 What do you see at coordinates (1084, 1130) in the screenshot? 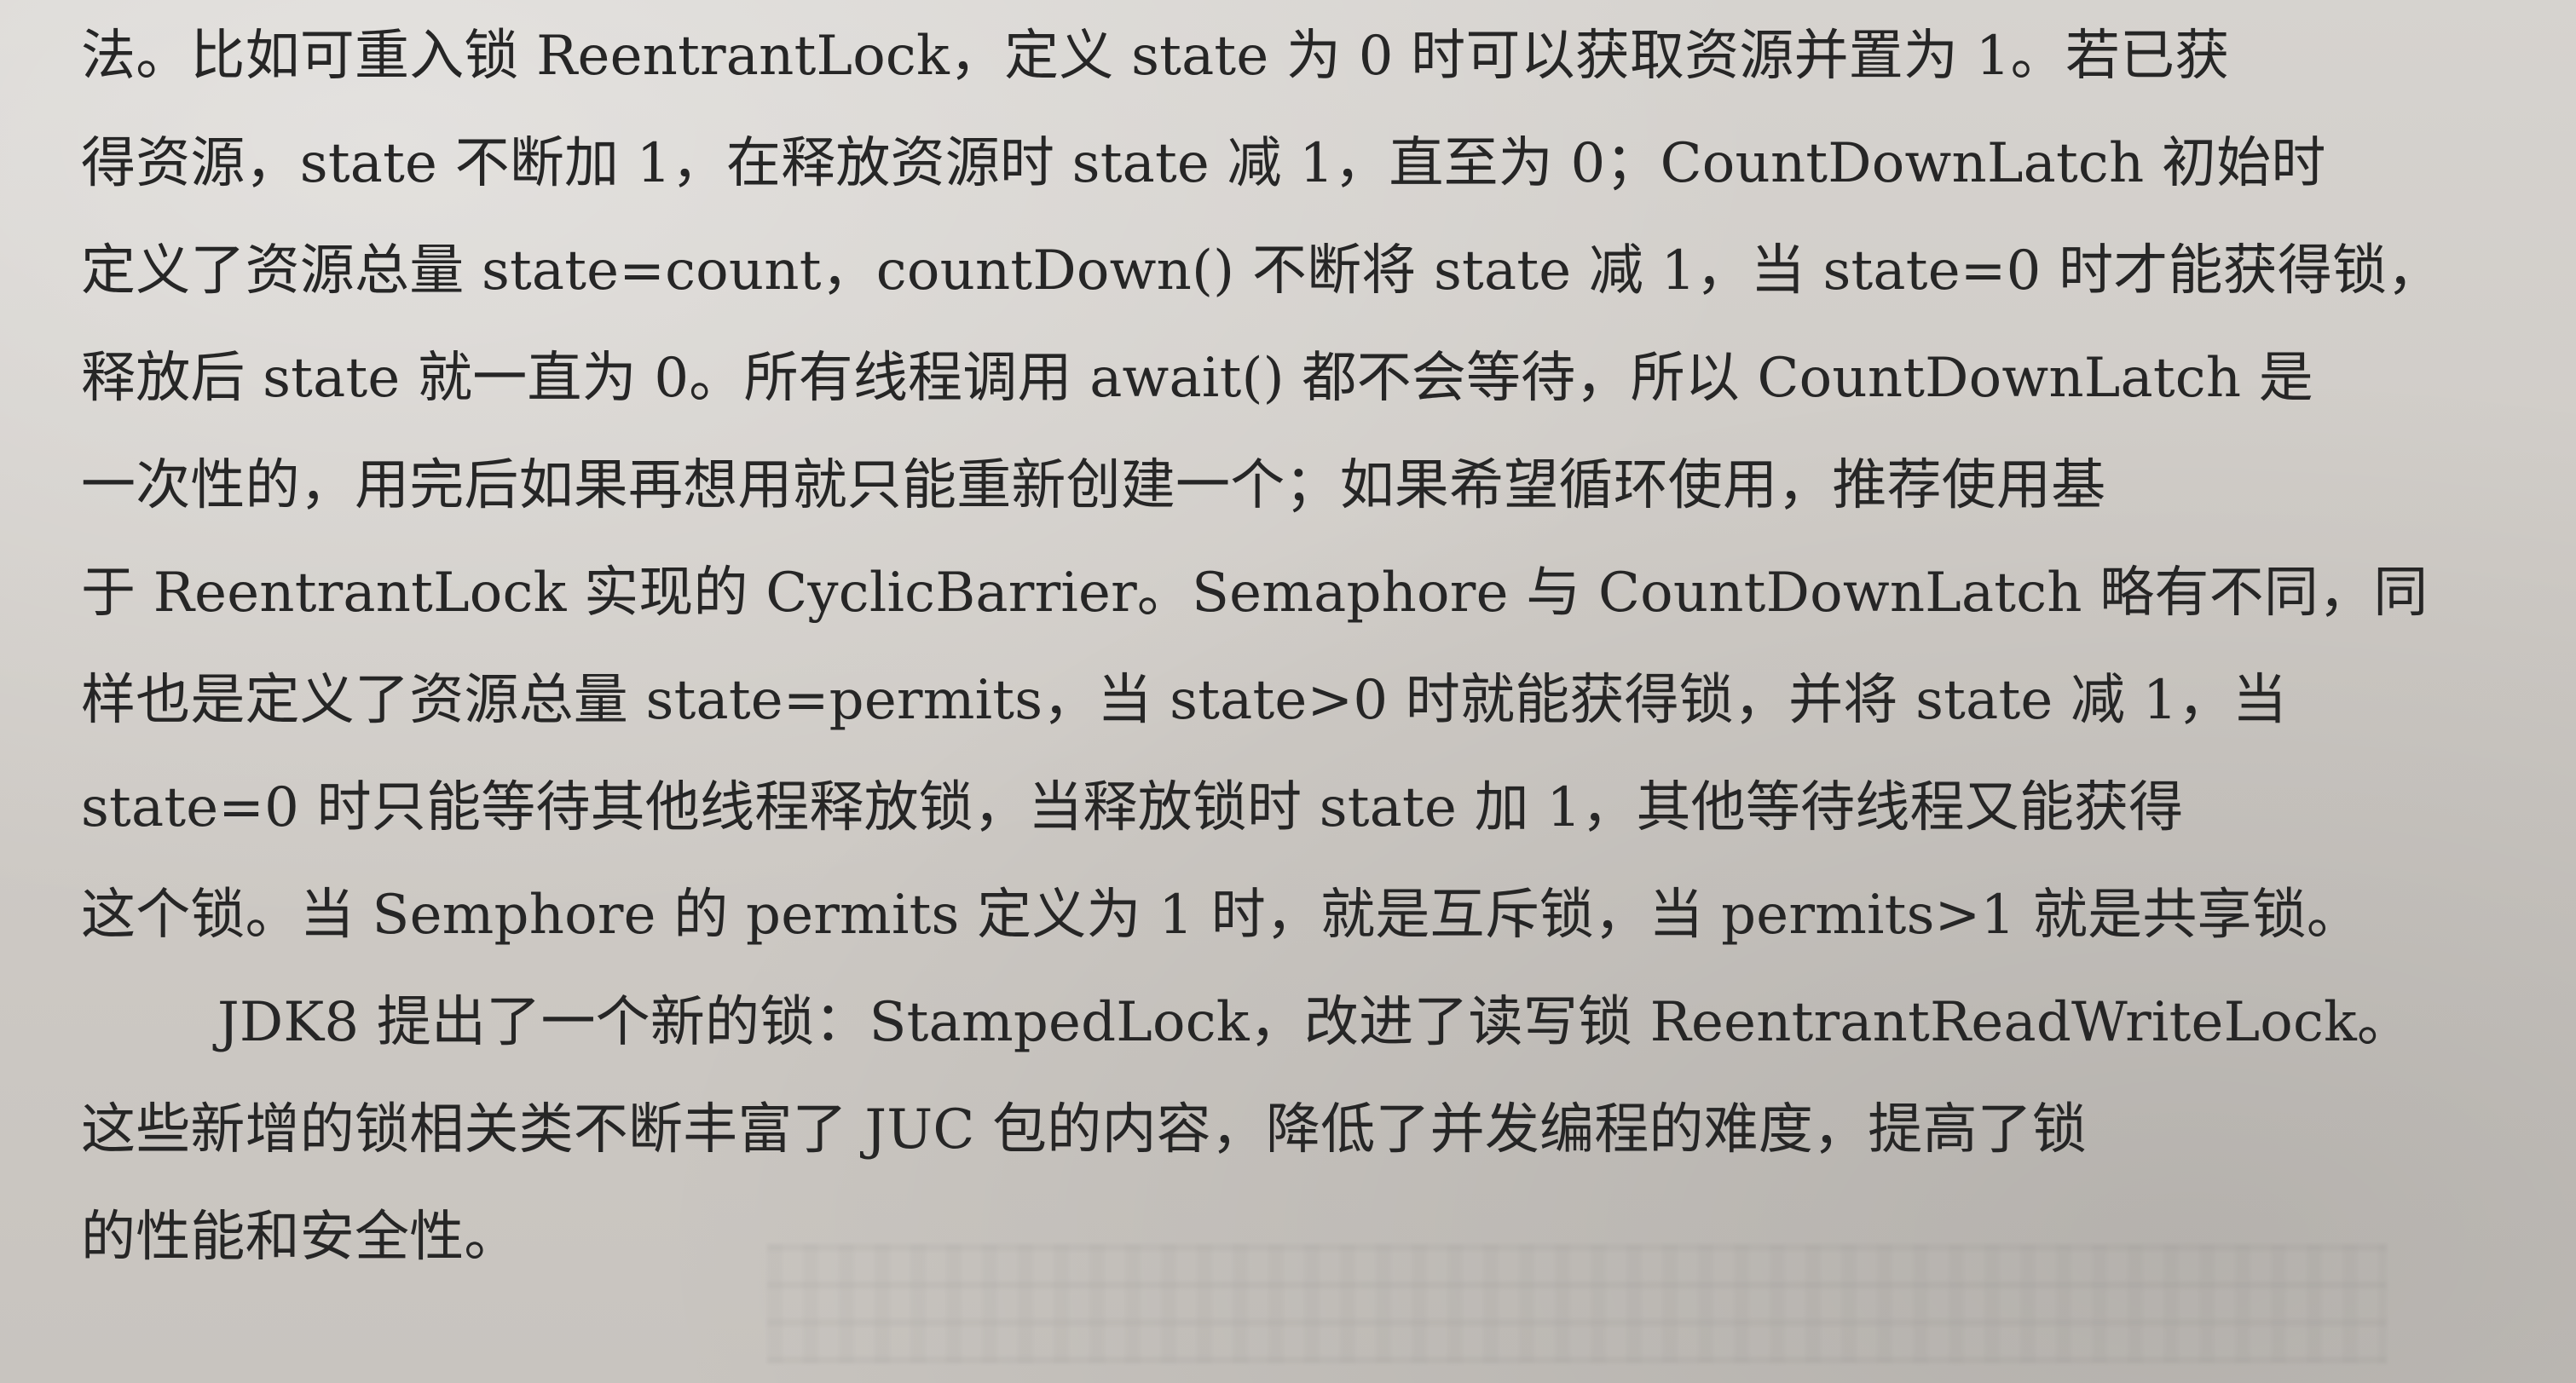
I see `text-line: 这些新增的锁相关类不断丰富了 JUC 包的内容，降低了并发编程的难度，提高了锁` at bounding box center [1084, 1130].